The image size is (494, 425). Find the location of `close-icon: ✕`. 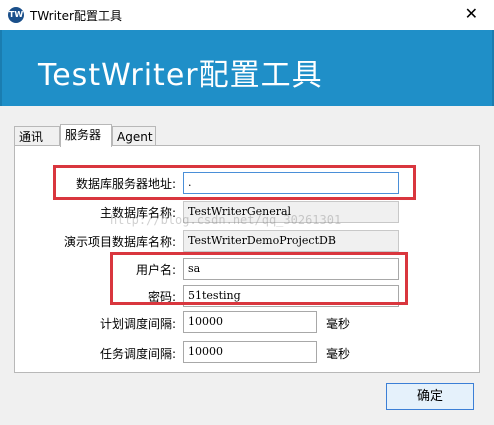

close-icon: ✕ is located at coordinates (471, 13).